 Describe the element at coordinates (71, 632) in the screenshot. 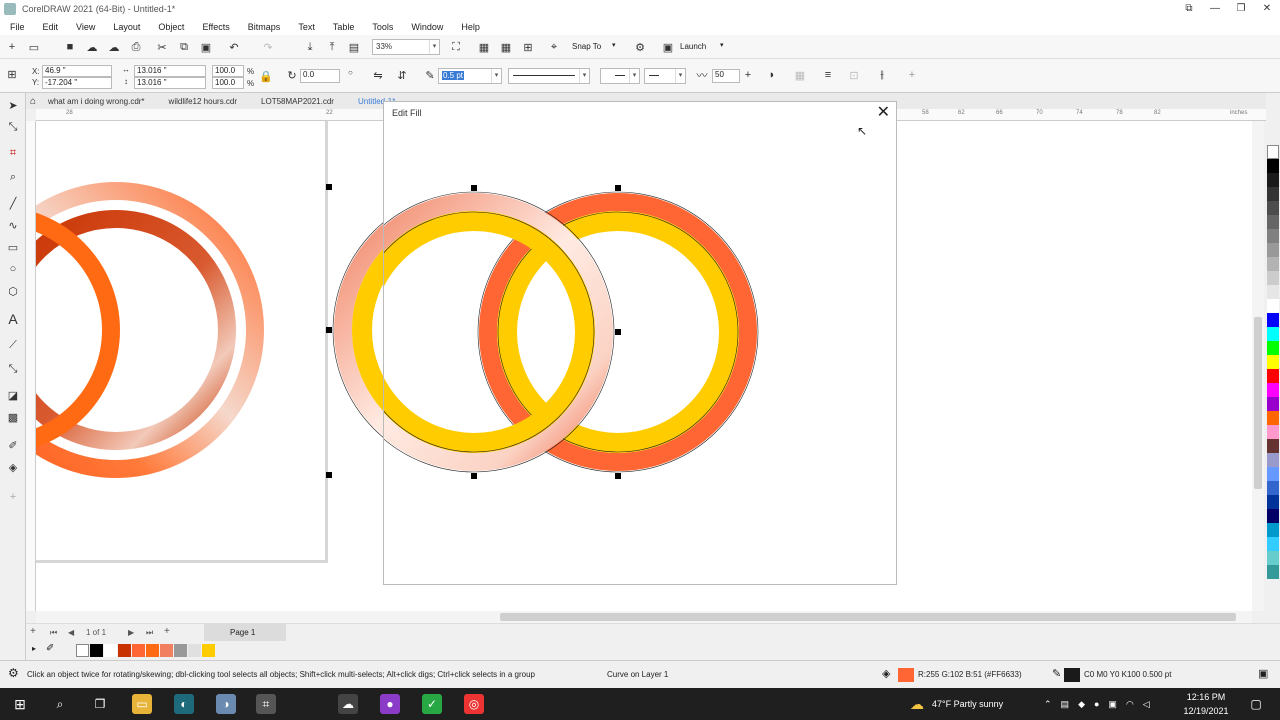

I see `previous-page-icon: ◀` at that location.